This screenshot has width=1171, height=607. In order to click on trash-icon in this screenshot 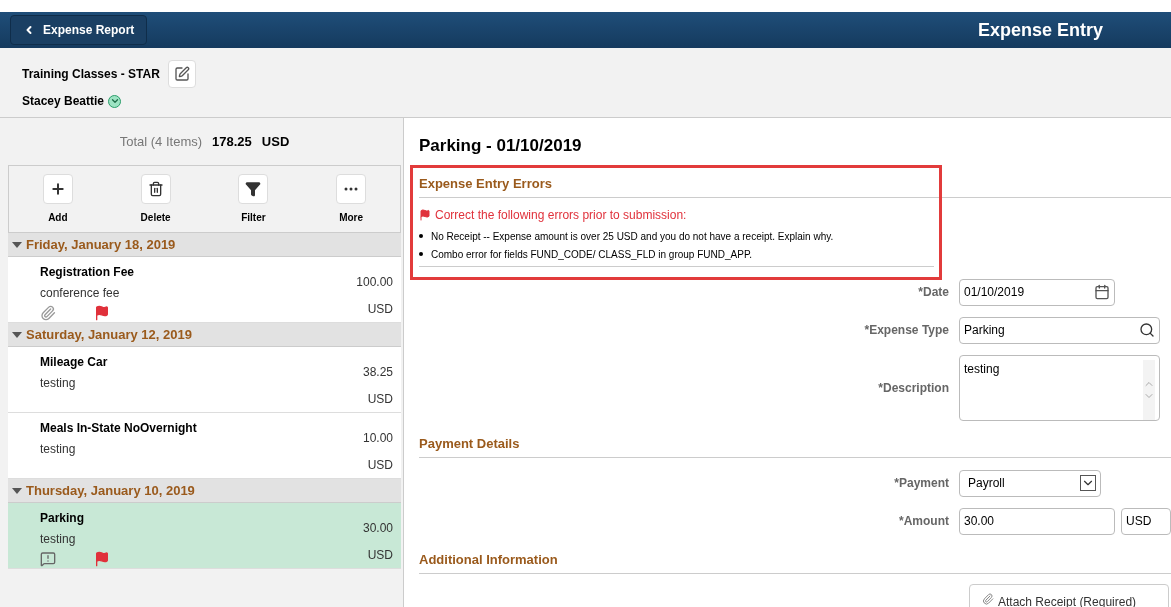, I will do `click(155, 188)`.